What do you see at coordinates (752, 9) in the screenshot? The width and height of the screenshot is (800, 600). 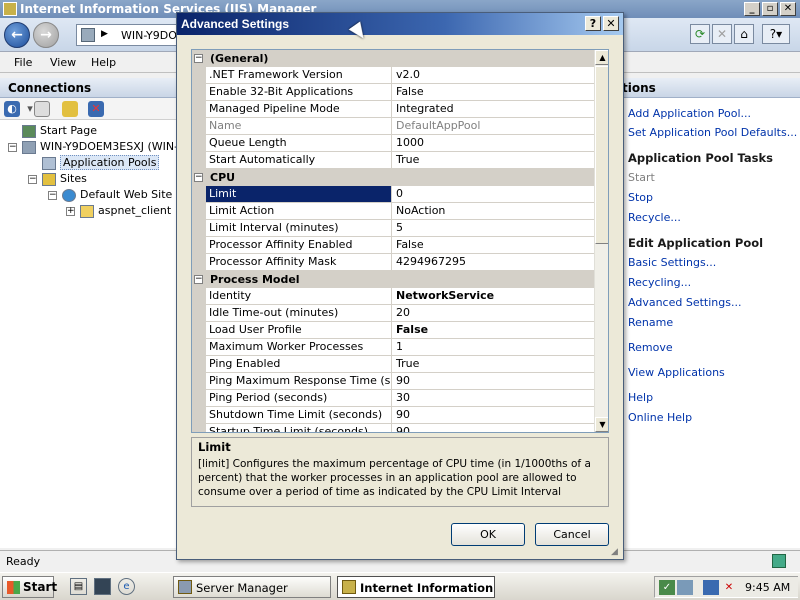 I see `minimize-button: _` at bounding box center [752, 9].